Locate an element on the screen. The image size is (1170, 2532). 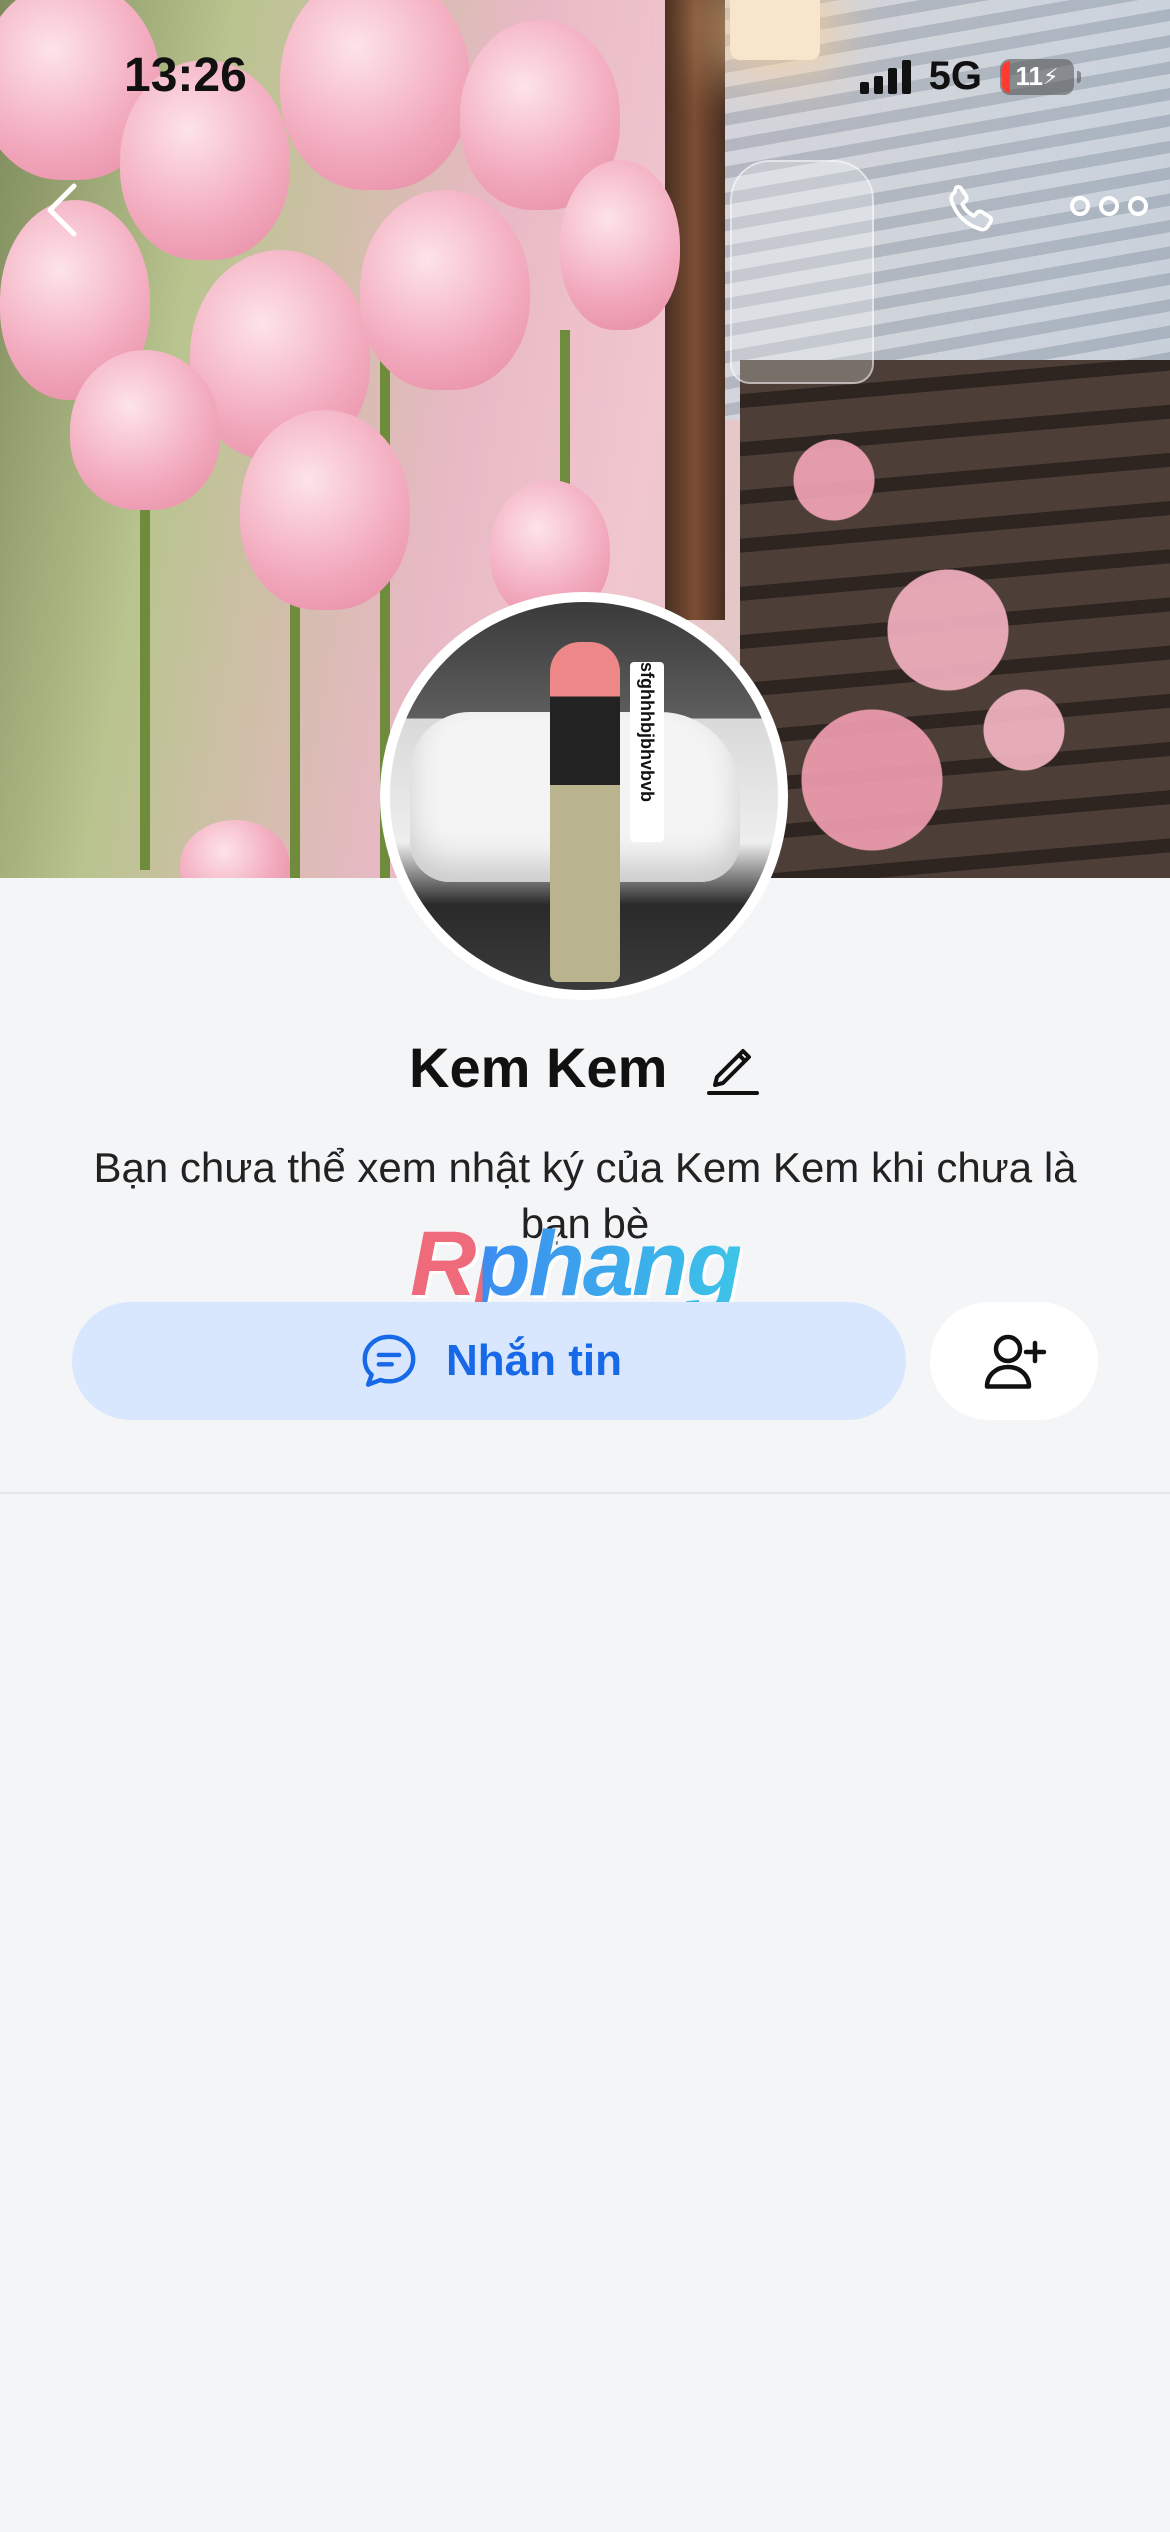
avatar: sfghhhbjbhvbvb is located at coordinates (584, 796).